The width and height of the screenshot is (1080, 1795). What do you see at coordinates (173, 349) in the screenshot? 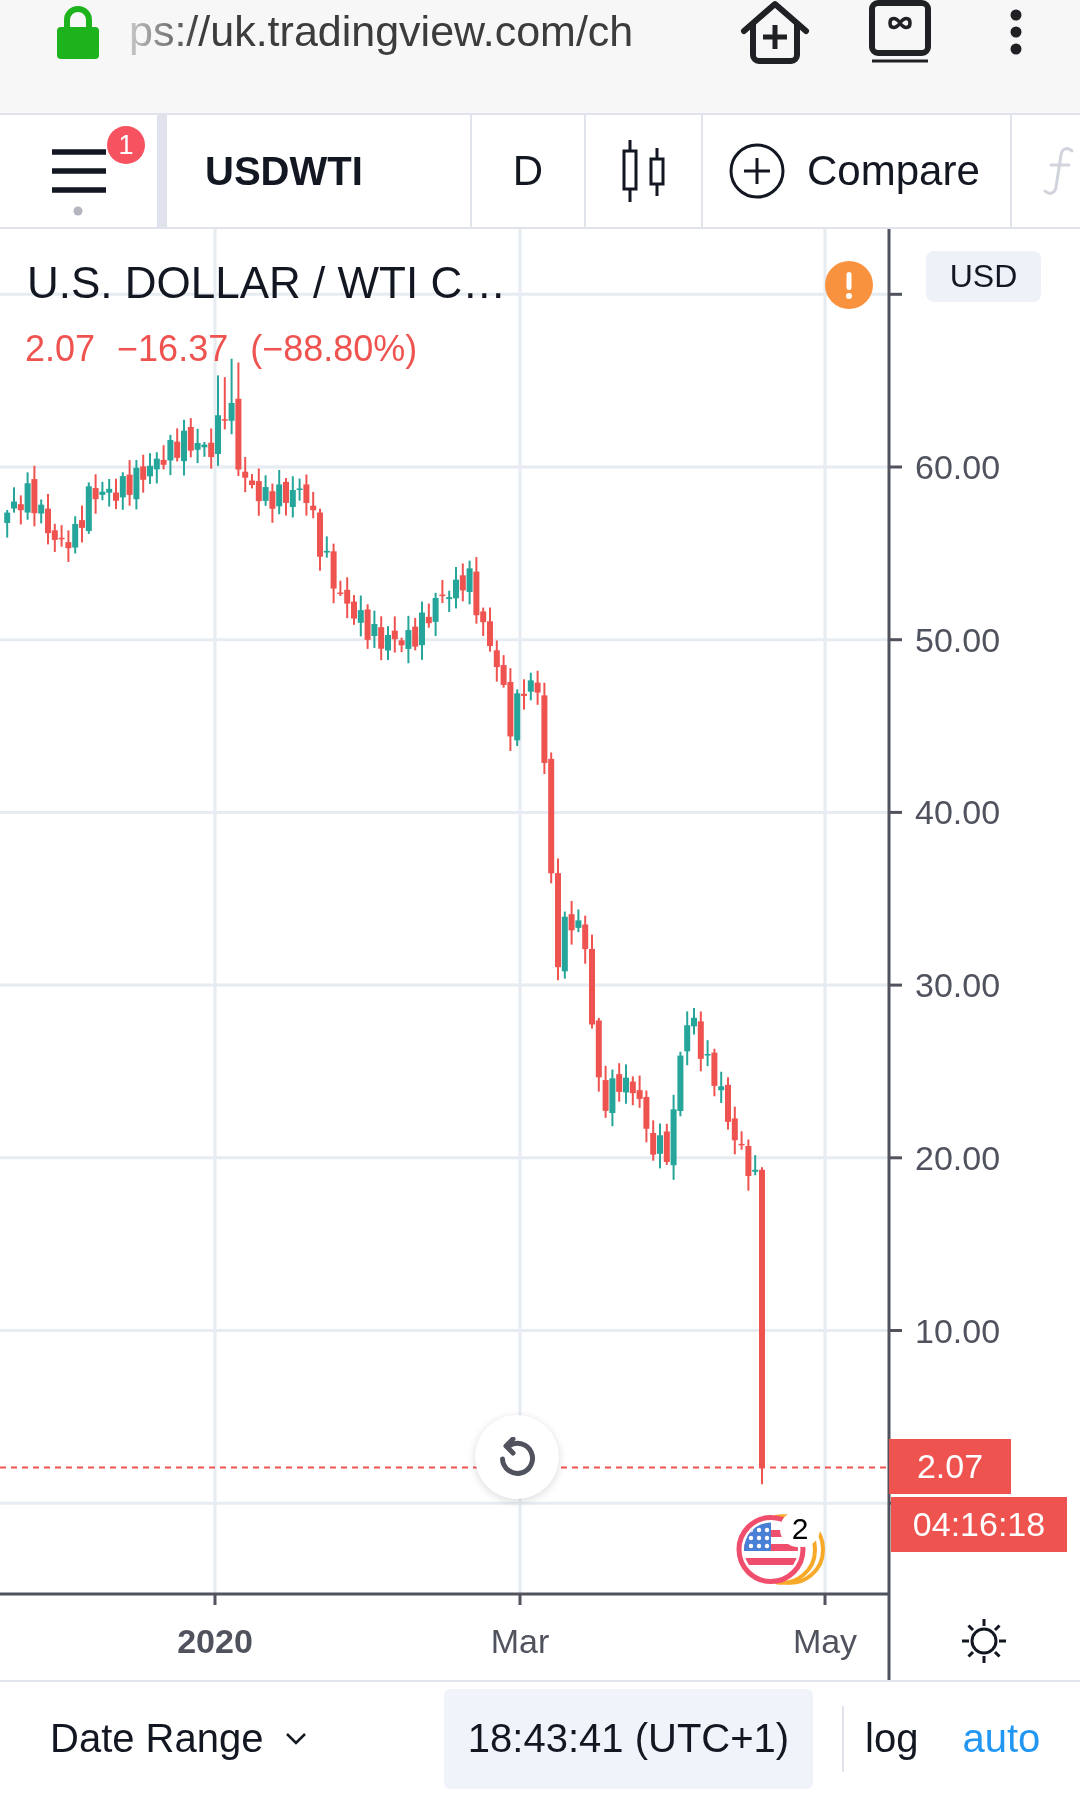
I see `price-change: −16.37` at bounding box center [173, 349].